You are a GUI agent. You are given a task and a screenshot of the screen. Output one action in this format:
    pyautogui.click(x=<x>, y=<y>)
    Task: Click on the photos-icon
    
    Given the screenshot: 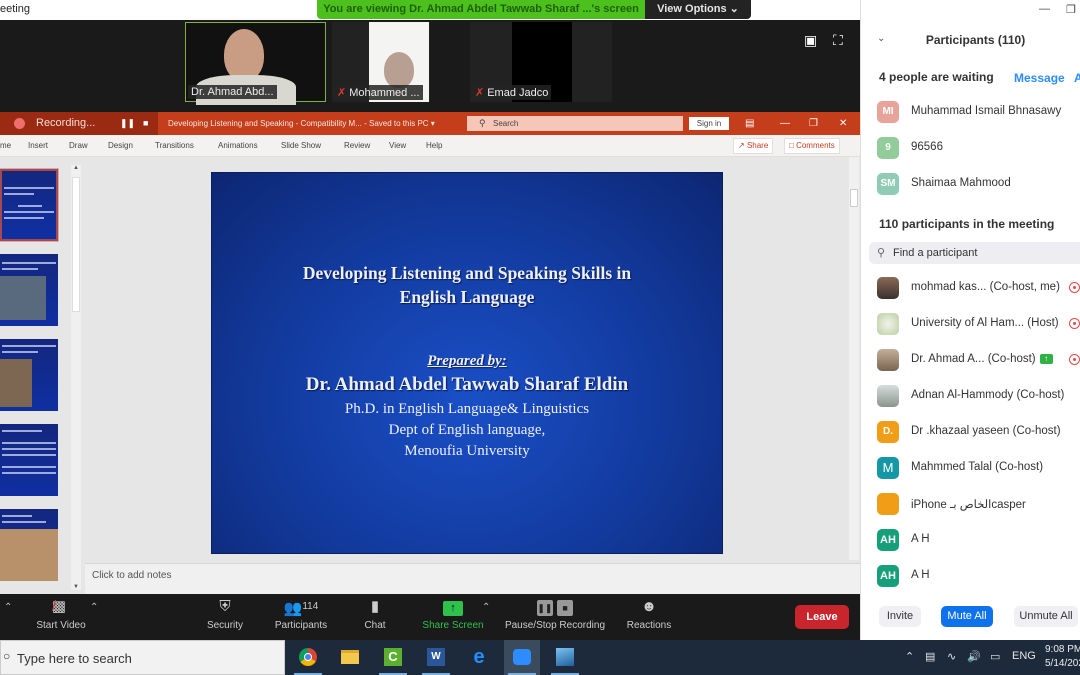 What is the action you would take?
    pyautogui.click(x=565, y=657)
    